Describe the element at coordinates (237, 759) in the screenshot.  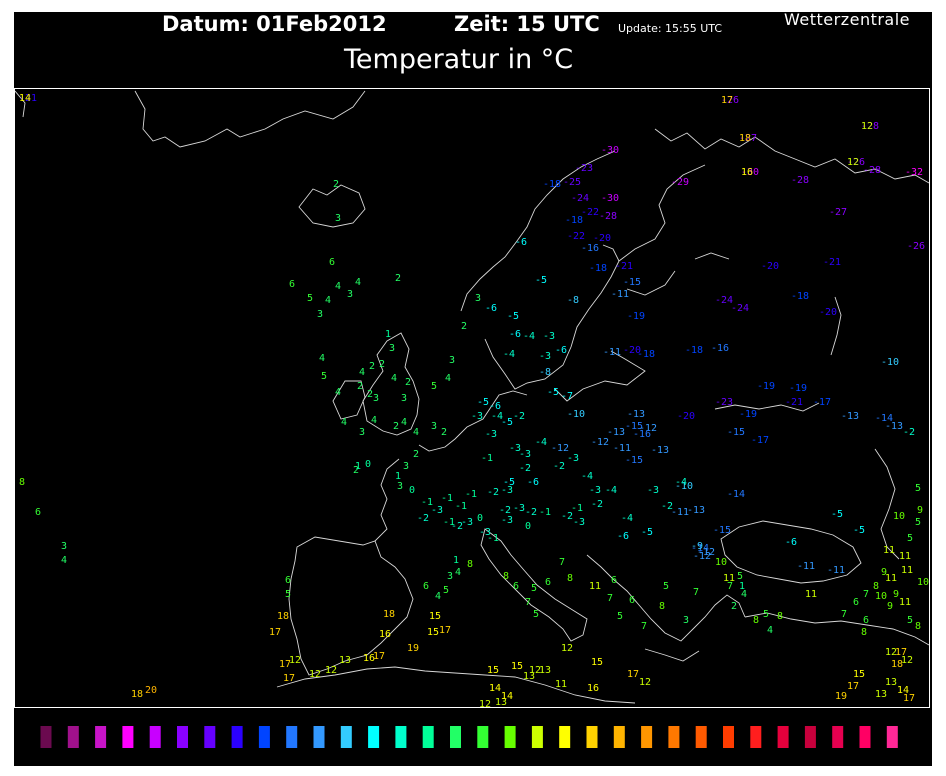
I see `legend-label: -21` at that location.